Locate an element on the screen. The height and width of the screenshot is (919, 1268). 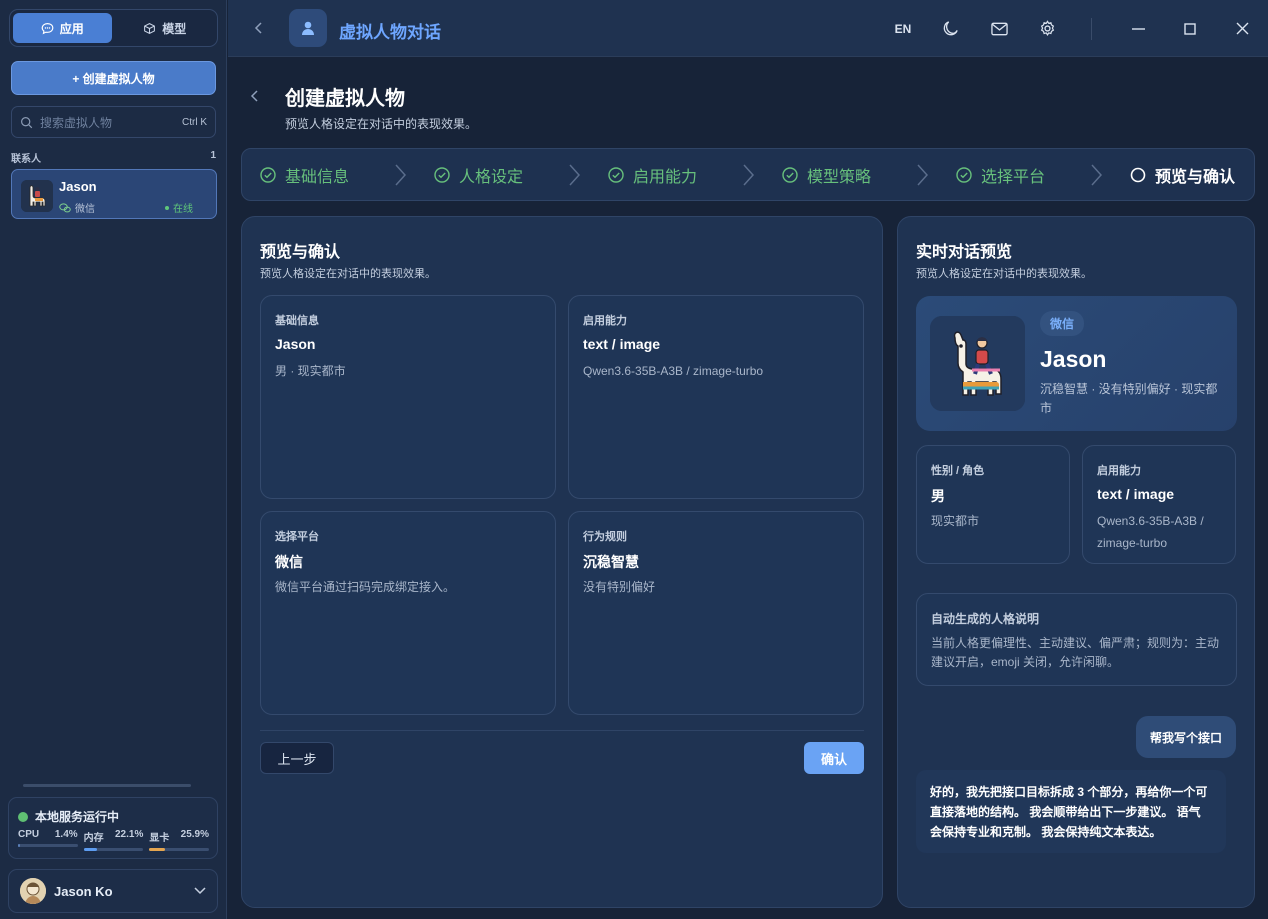
chat-icon is located at coordinates (47, 28).